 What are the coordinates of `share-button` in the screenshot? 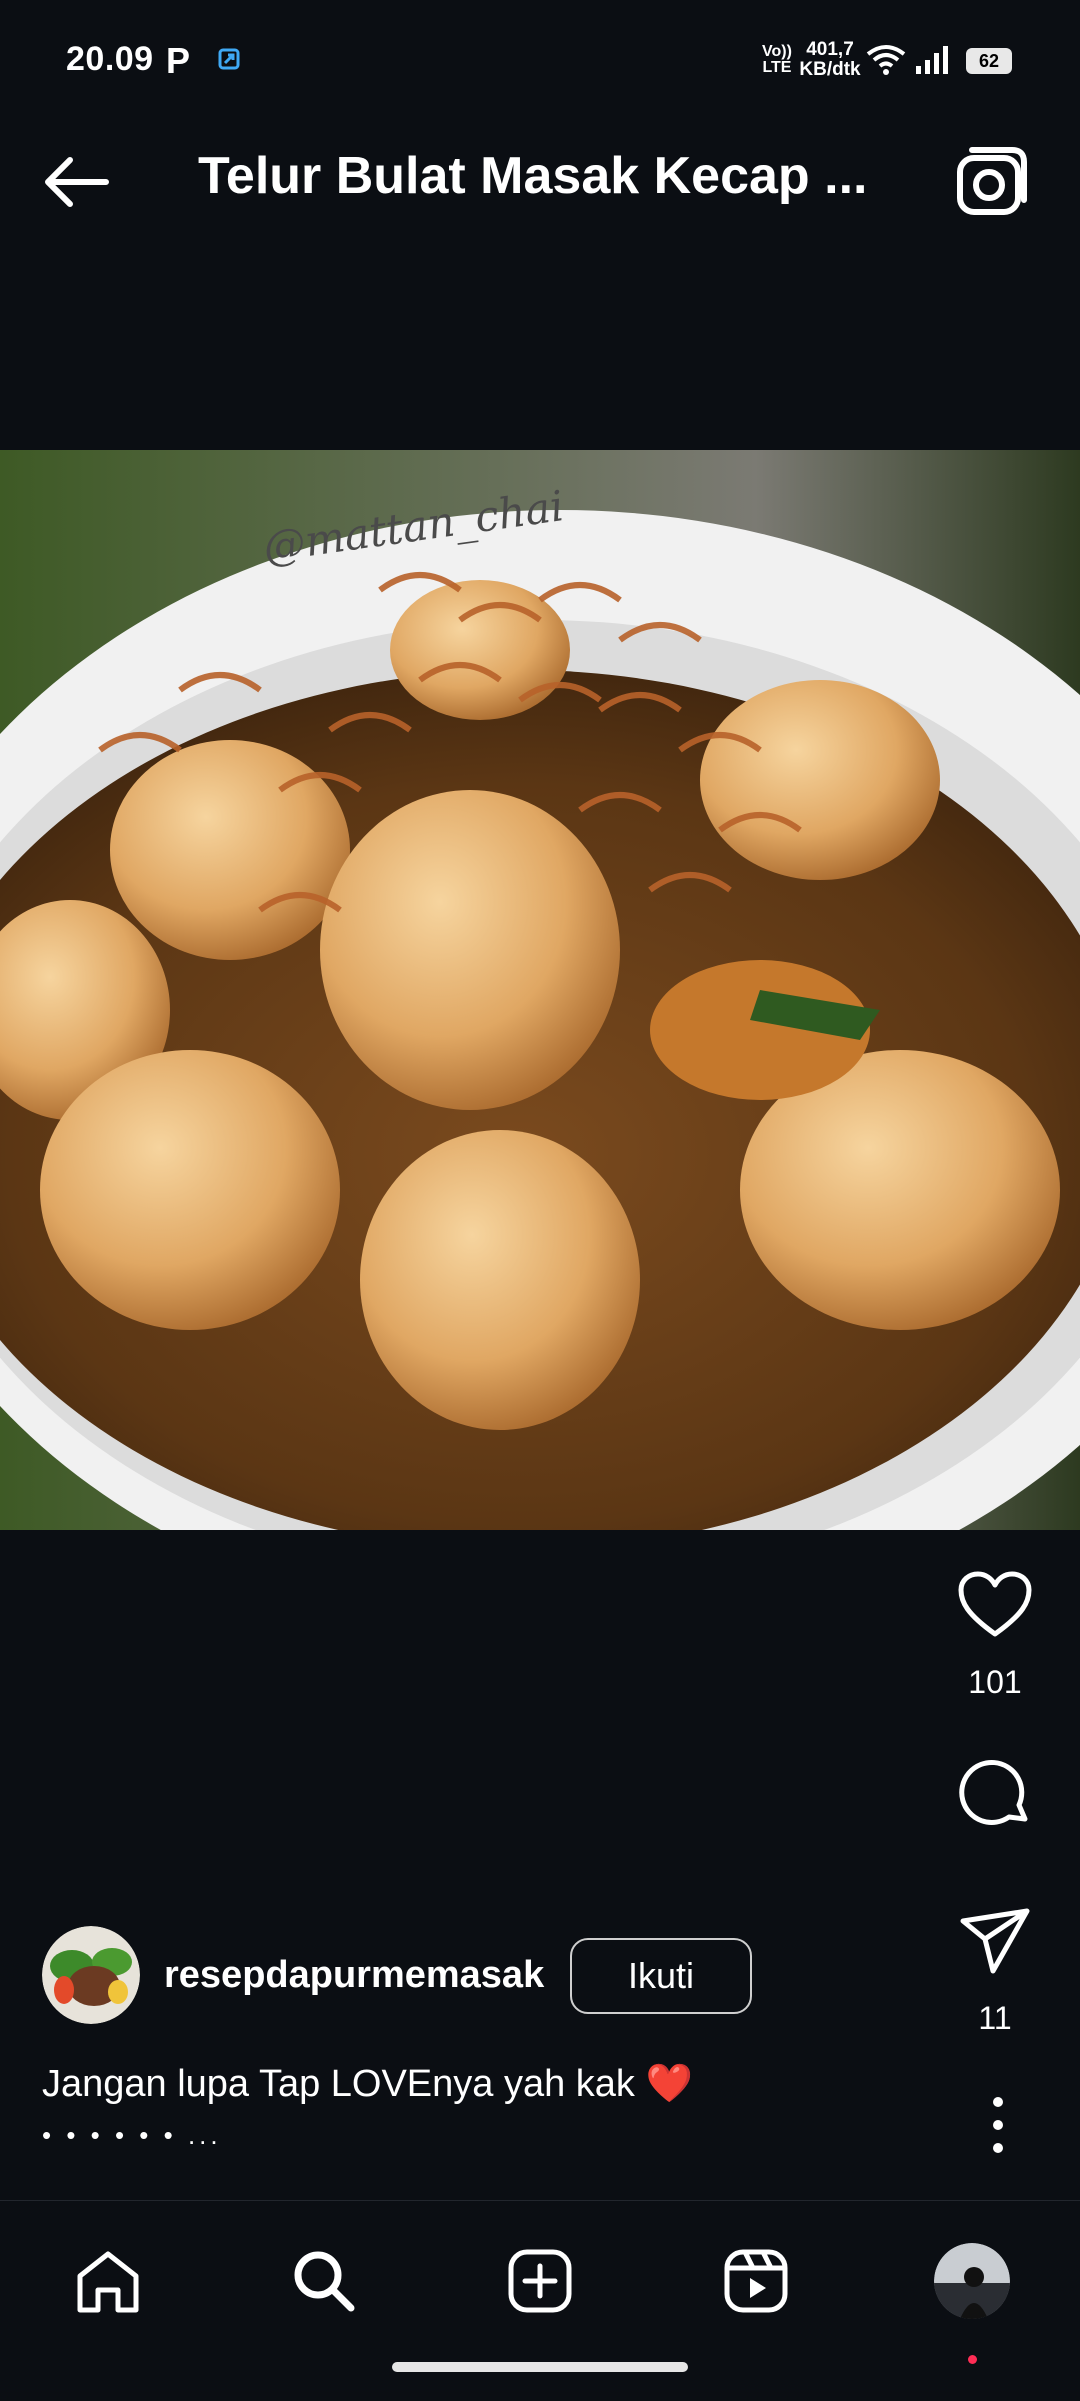 It's located at (995, 1941).